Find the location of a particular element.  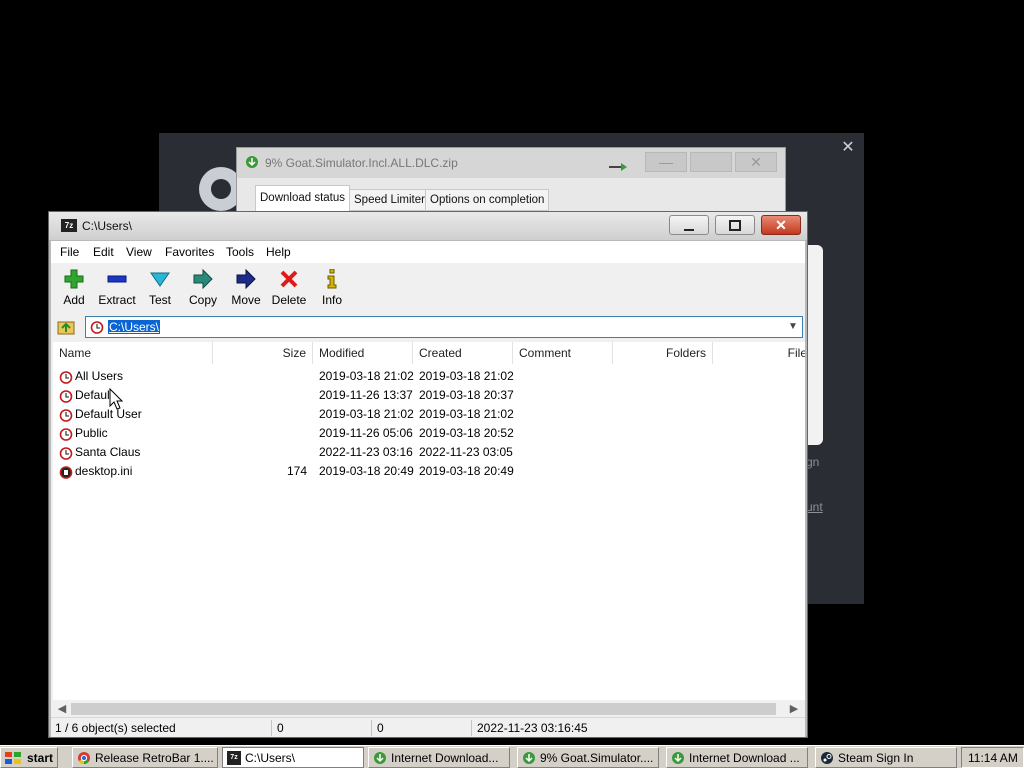

add-label: Add is located at coordinates (74, 300).